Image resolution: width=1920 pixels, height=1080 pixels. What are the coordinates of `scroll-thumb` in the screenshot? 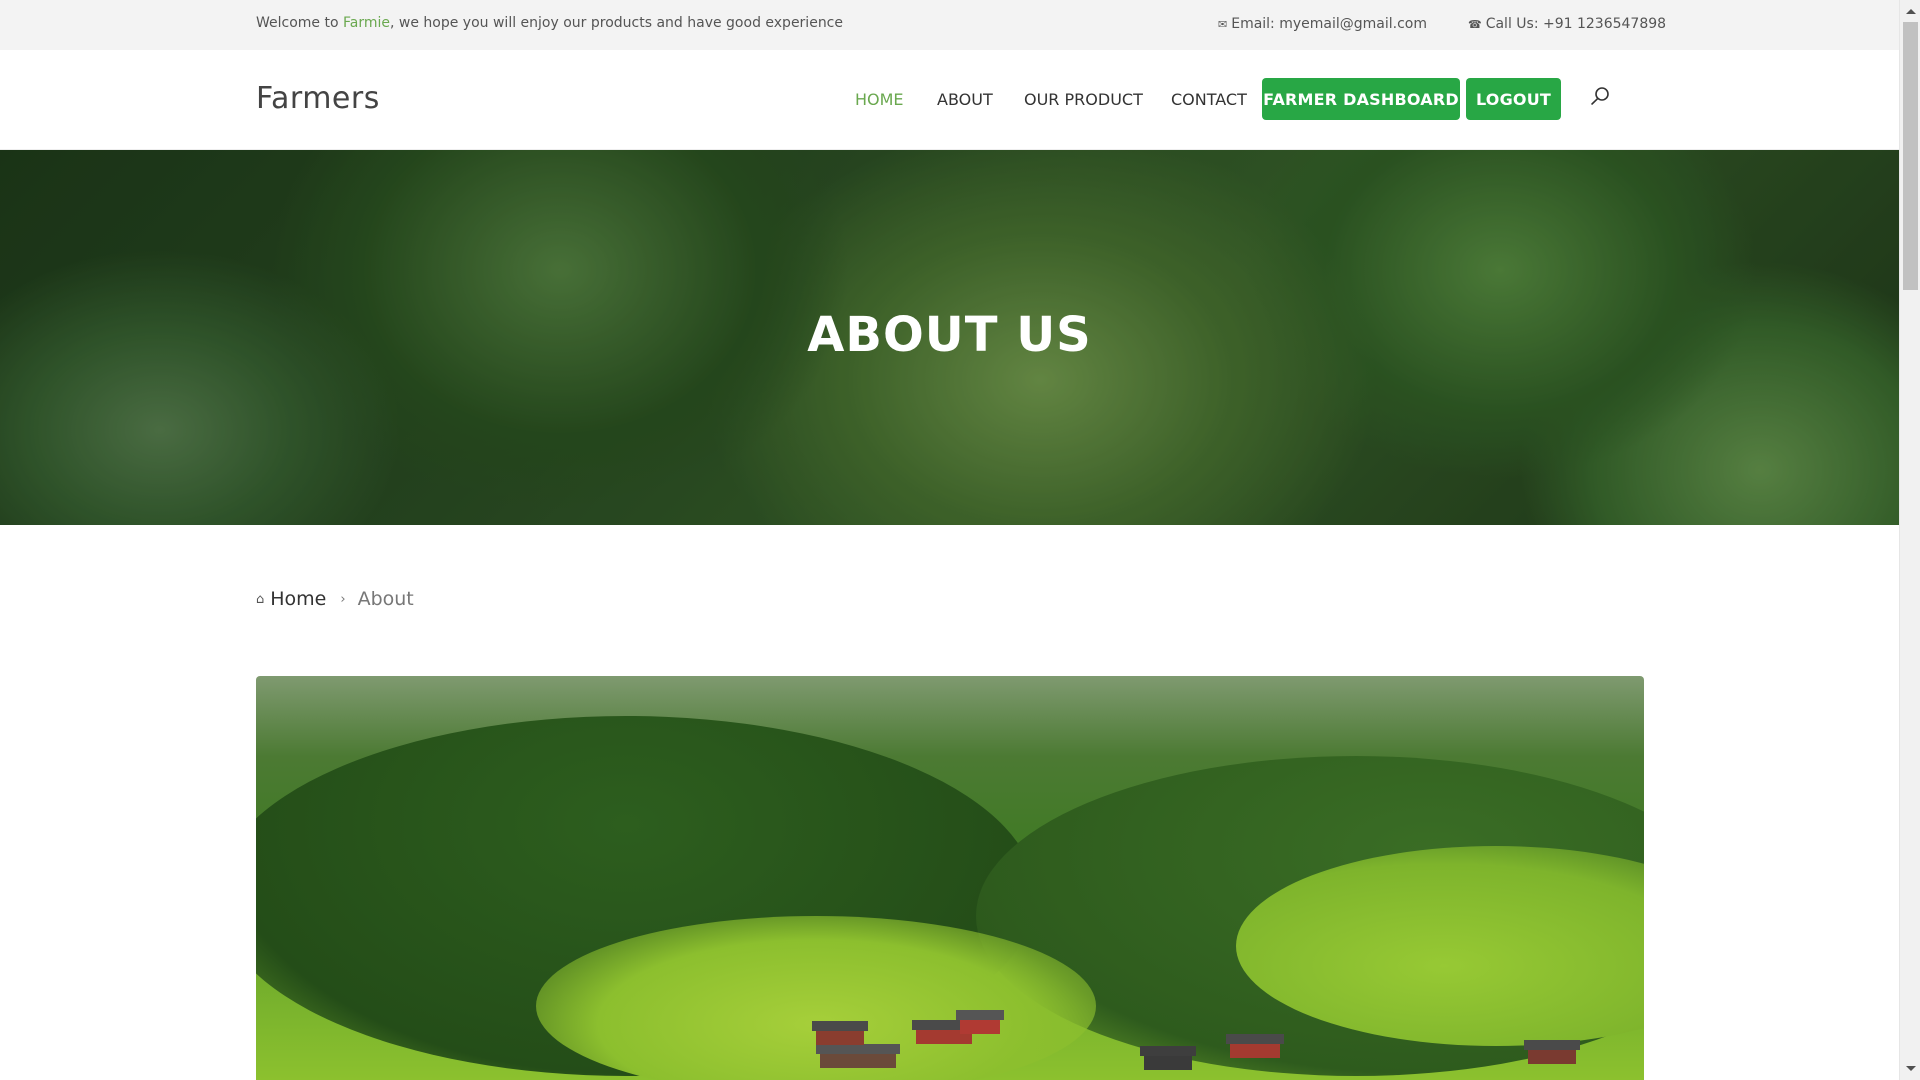 It's located at (1910, 156).